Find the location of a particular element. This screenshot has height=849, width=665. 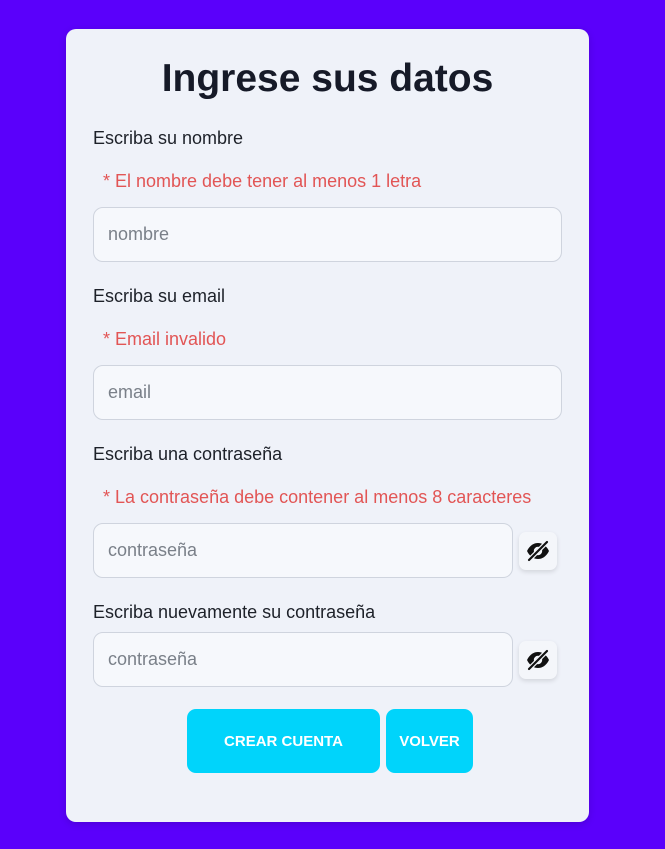

password-visibility-toggle is located at coordinates (538, 551).